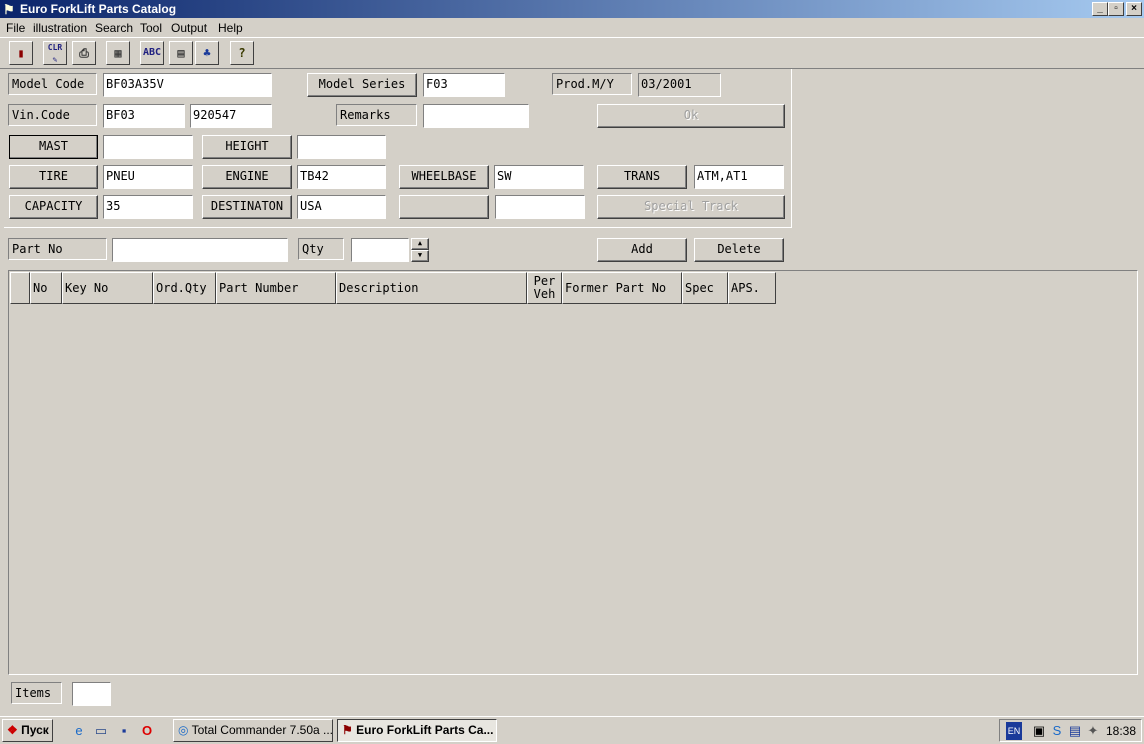 This screenshot has width=1144, height=744. Describe the element at coordinates (187, 85) in the screenshot. I see `model-code-field: BF03A35V` at that location.